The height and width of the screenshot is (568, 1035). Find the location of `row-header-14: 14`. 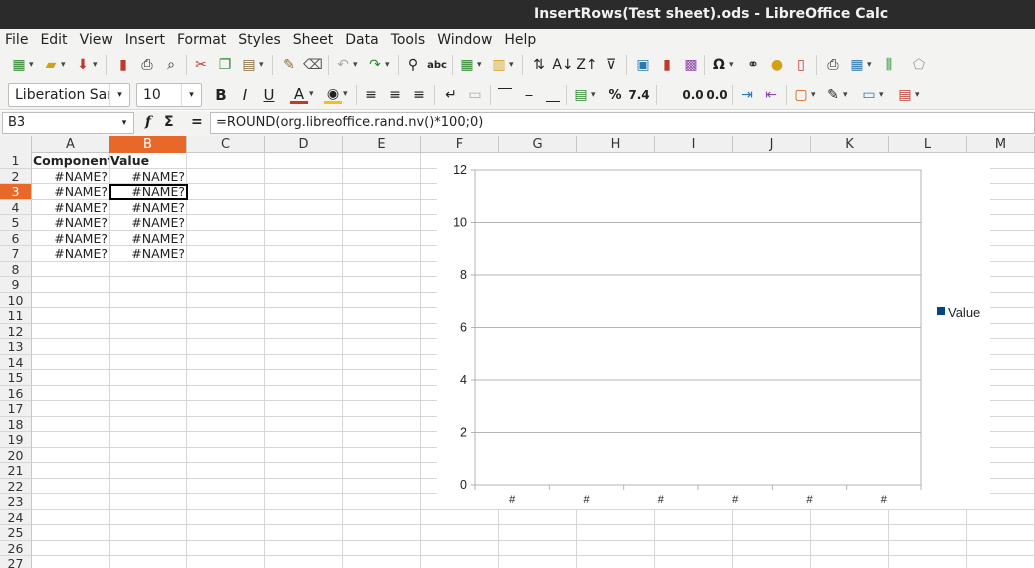

row-header-14: 14 is located at coordinates (16, 362).